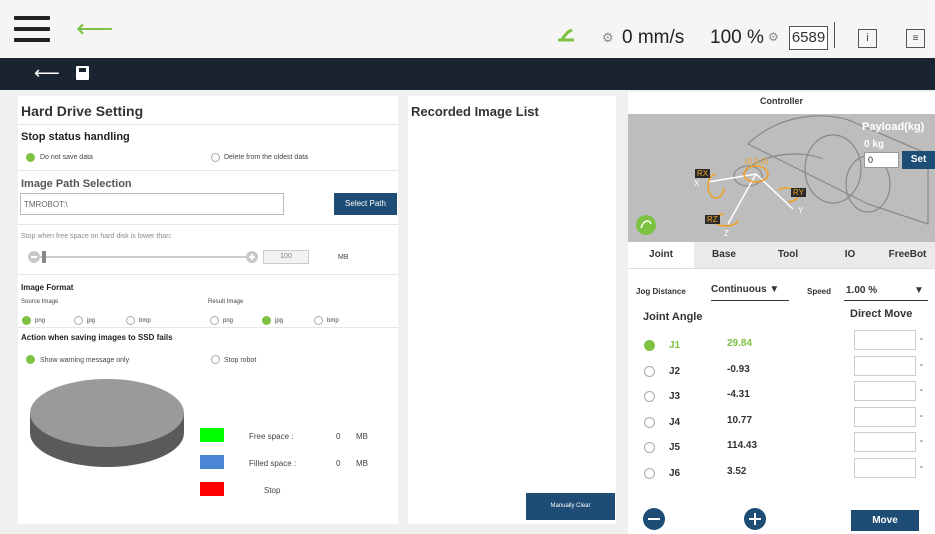 Image resolution: width=935 pixels, height=534 pixels. I want to click on stop-status-heading: Stop status handling, so click(75, 137).